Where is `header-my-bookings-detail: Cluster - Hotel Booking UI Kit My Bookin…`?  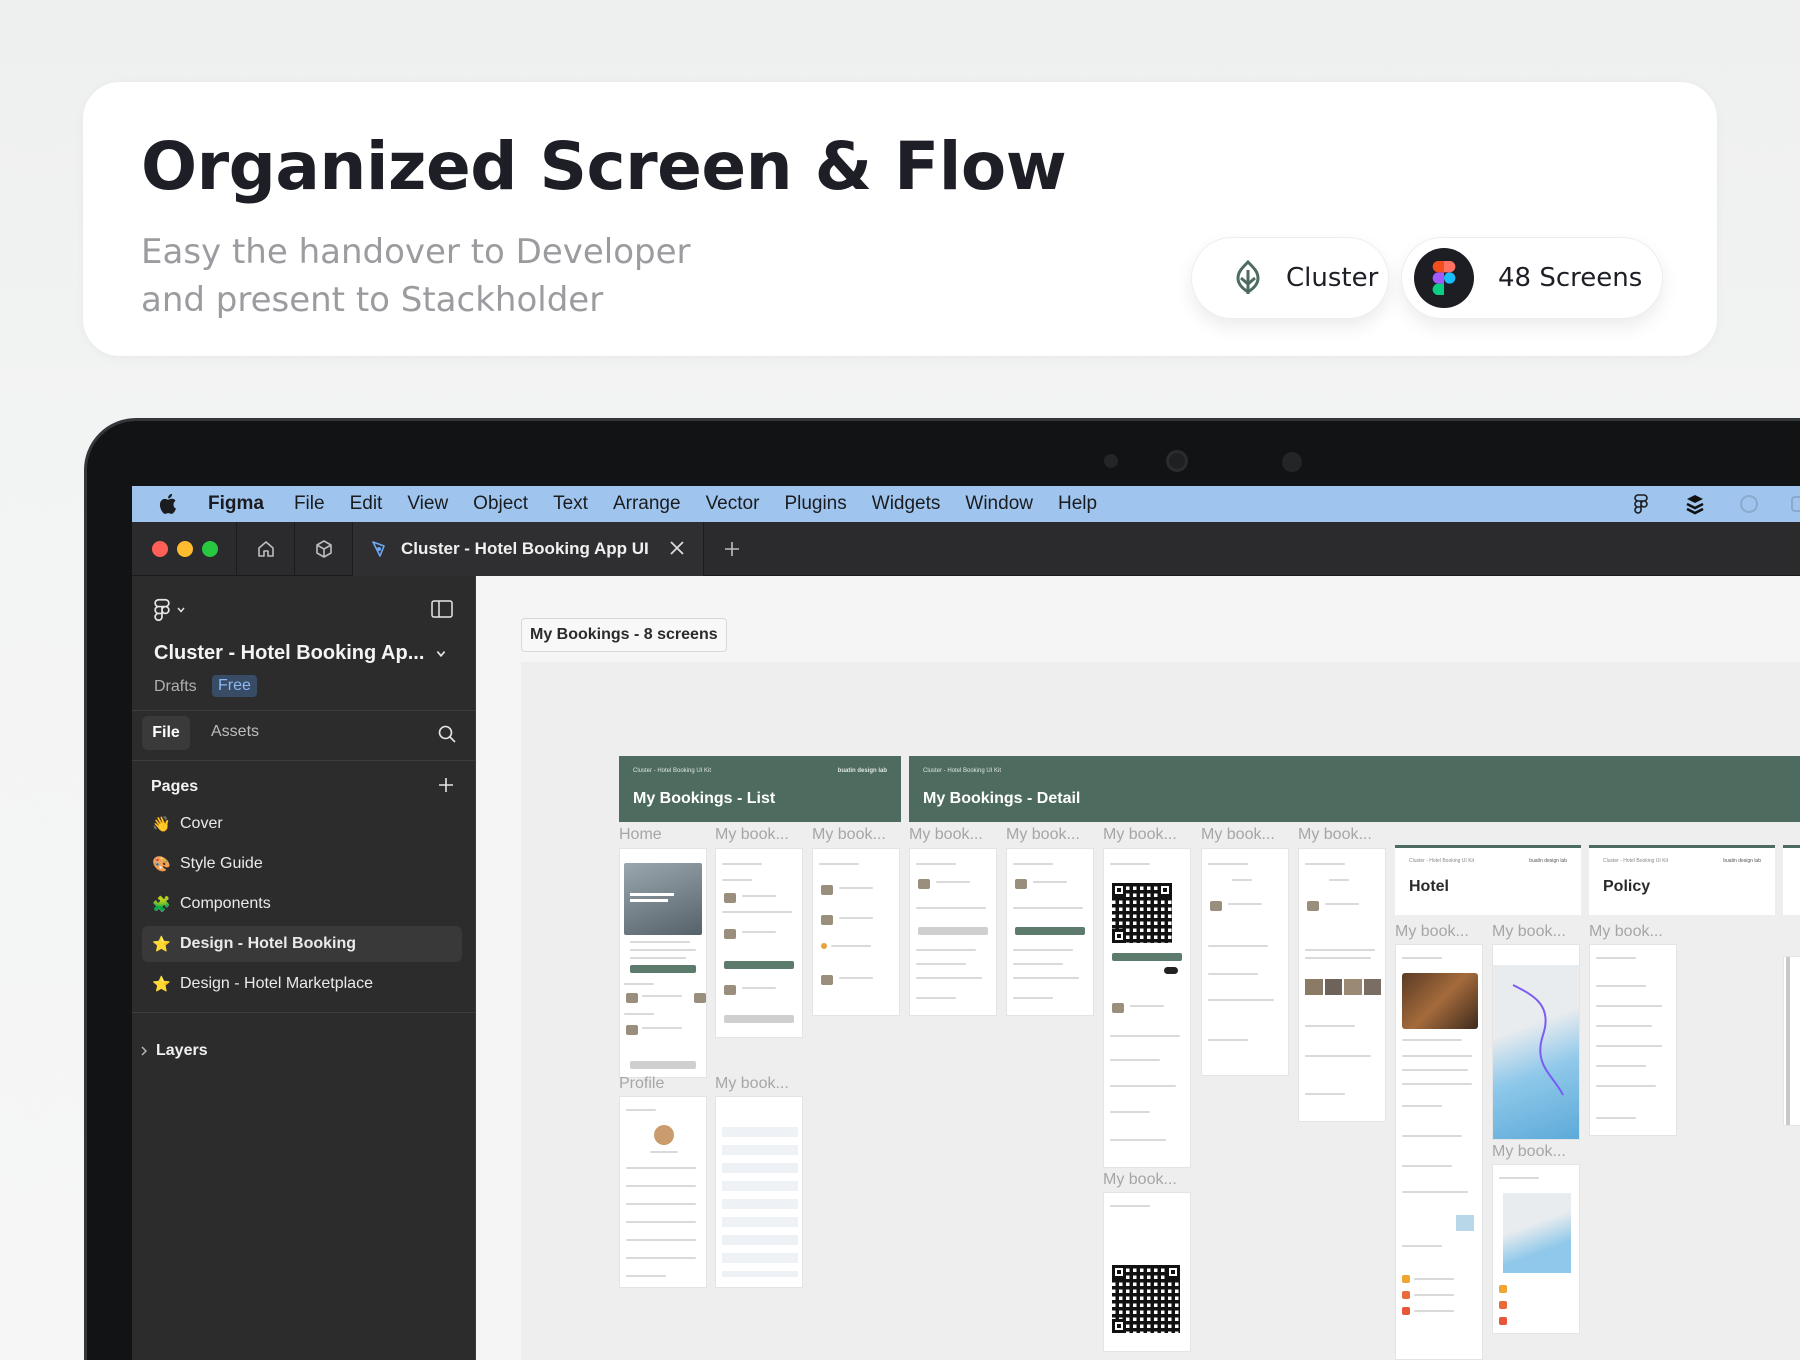 header-my-bookings-detail: Cluster - Hotel Booking UI Kit My Bookin… is located at coordinates (1354, 789).